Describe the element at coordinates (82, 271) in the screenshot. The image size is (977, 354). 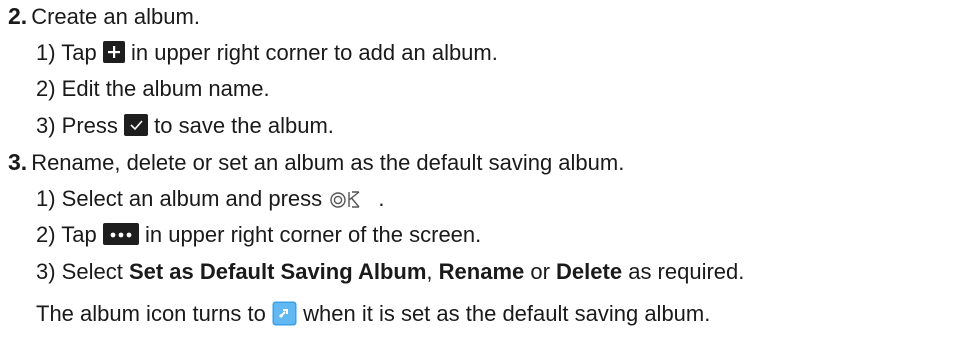
I see `substep-text: 3) Select` at that location.